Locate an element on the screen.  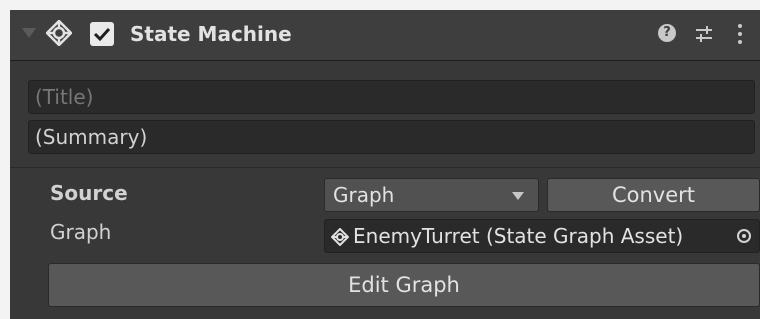
dropdown-arrow-icon is located at coordinates (518, 196).